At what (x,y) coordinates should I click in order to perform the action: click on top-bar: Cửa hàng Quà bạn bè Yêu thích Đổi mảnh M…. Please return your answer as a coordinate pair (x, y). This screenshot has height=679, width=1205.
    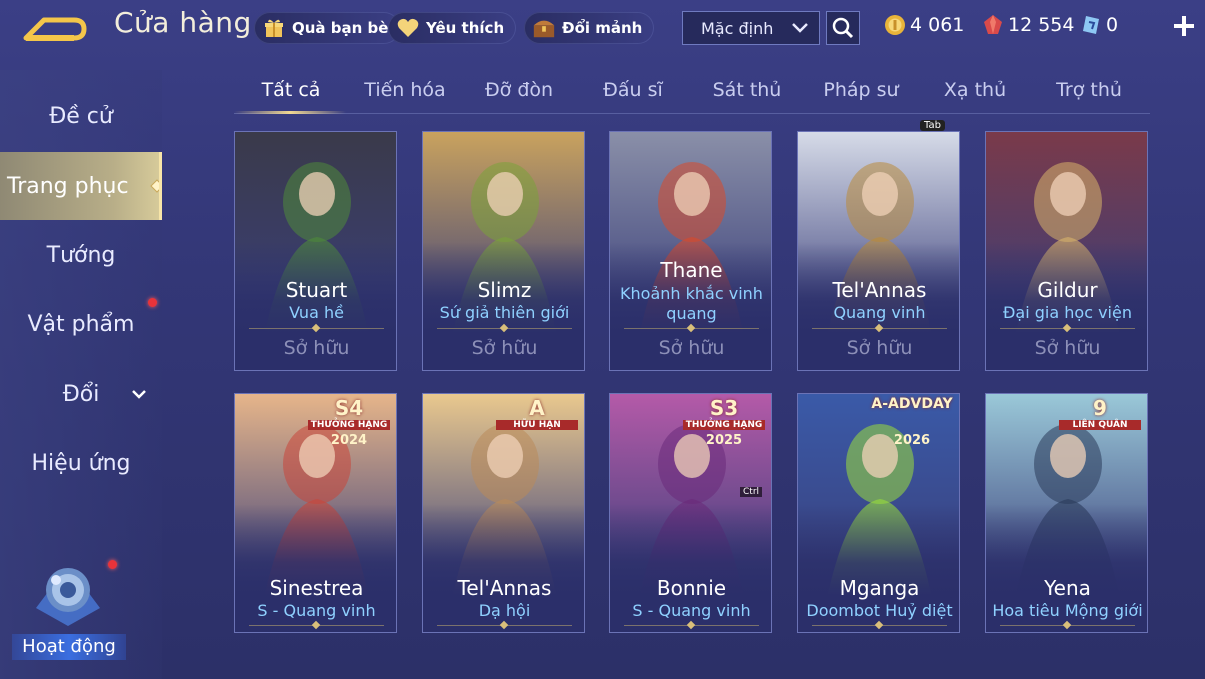
    Looking at the image, I should click on (602, 28).